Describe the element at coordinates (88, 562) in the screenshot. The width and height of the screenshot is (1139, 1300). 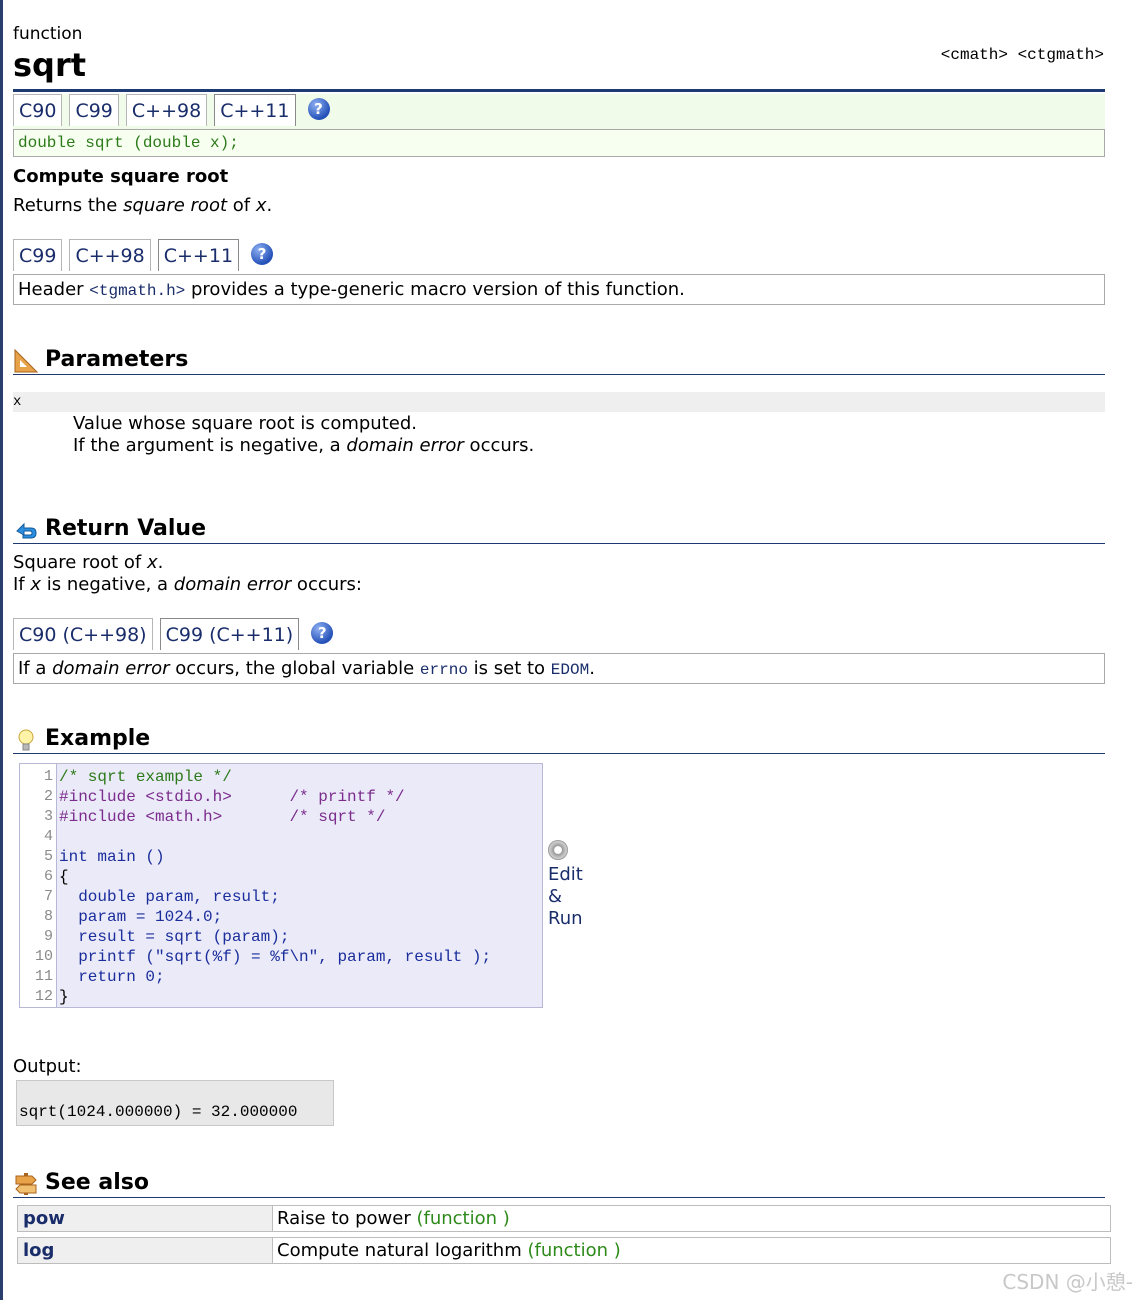
I see `return-line1: Square root of x.` at that location.